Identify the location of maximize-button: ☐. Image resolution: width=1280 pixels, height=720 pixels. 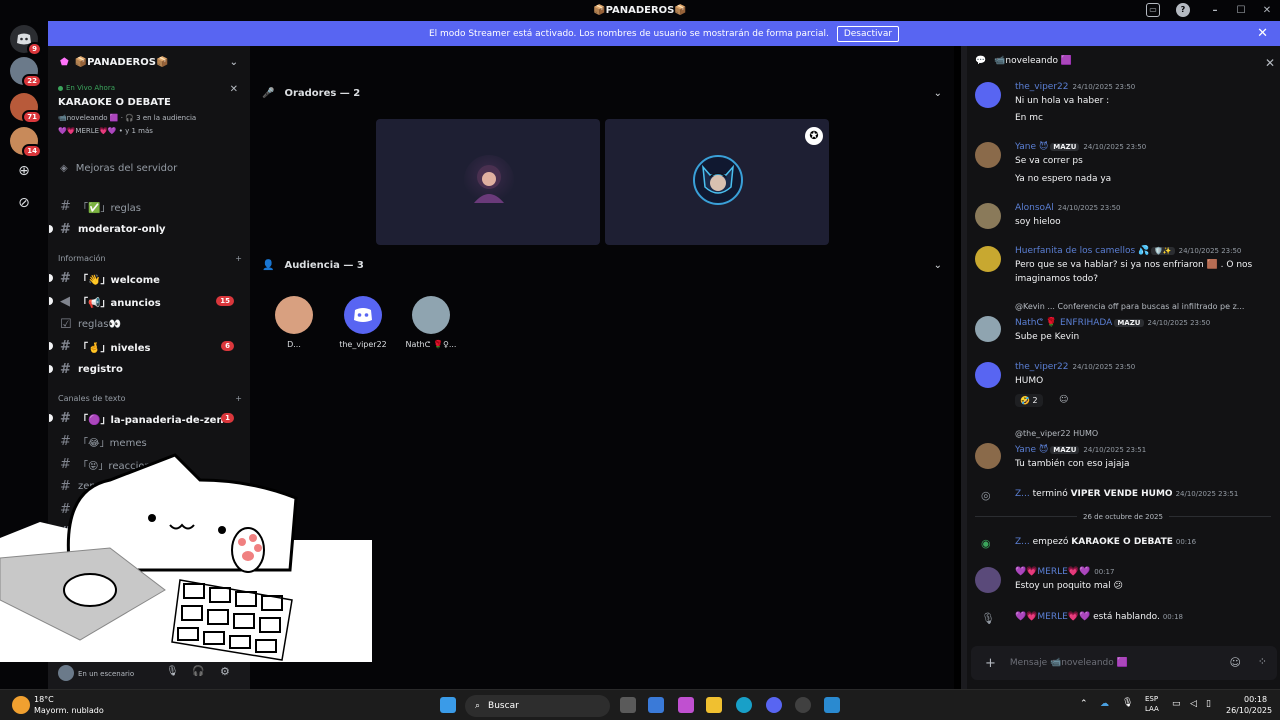
(1241, 10).